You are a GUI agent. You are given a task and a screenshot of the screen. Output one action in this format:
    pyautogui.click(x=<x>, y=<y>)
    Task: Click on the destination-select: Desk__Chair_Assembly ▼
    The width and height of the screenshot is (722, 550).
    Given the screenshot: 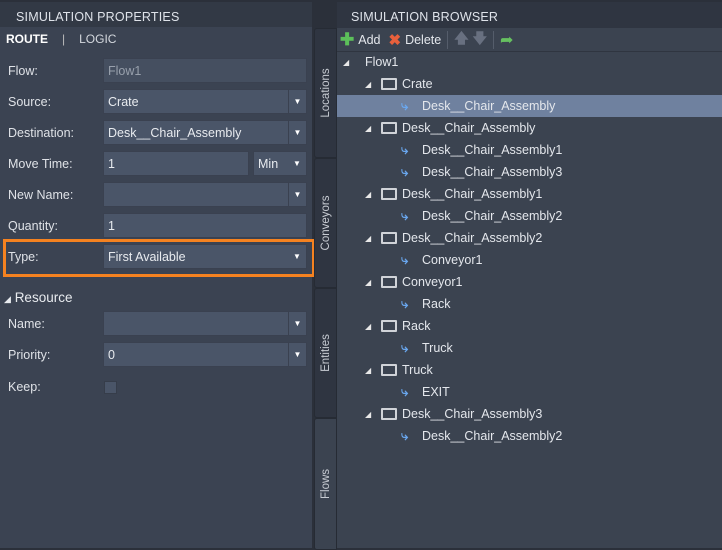 What is the action you would take?
    pyautogui.click(x=205, y=132)
    